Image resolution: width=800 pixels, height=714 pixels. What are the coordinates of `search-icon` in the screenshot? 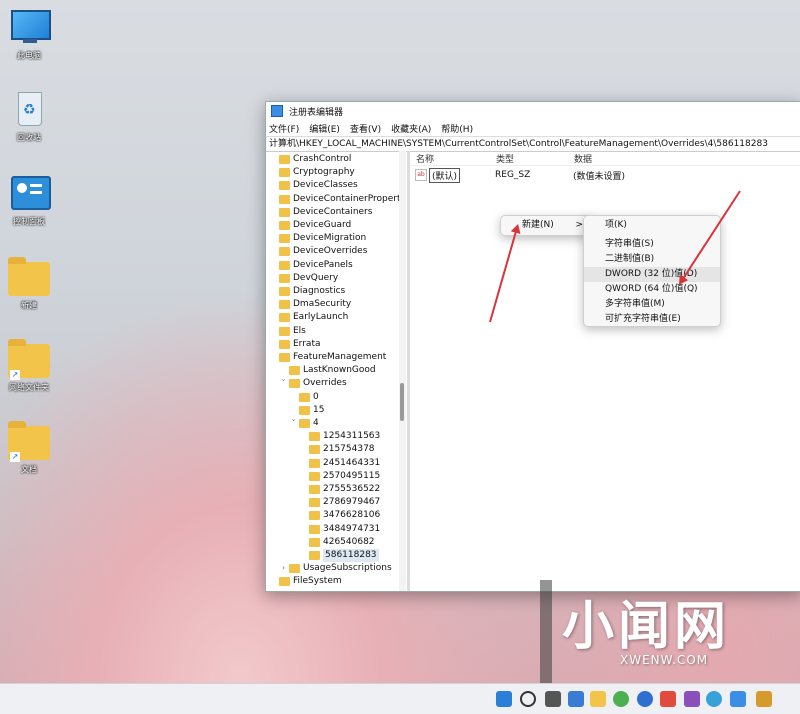 It's located at (528, 699).